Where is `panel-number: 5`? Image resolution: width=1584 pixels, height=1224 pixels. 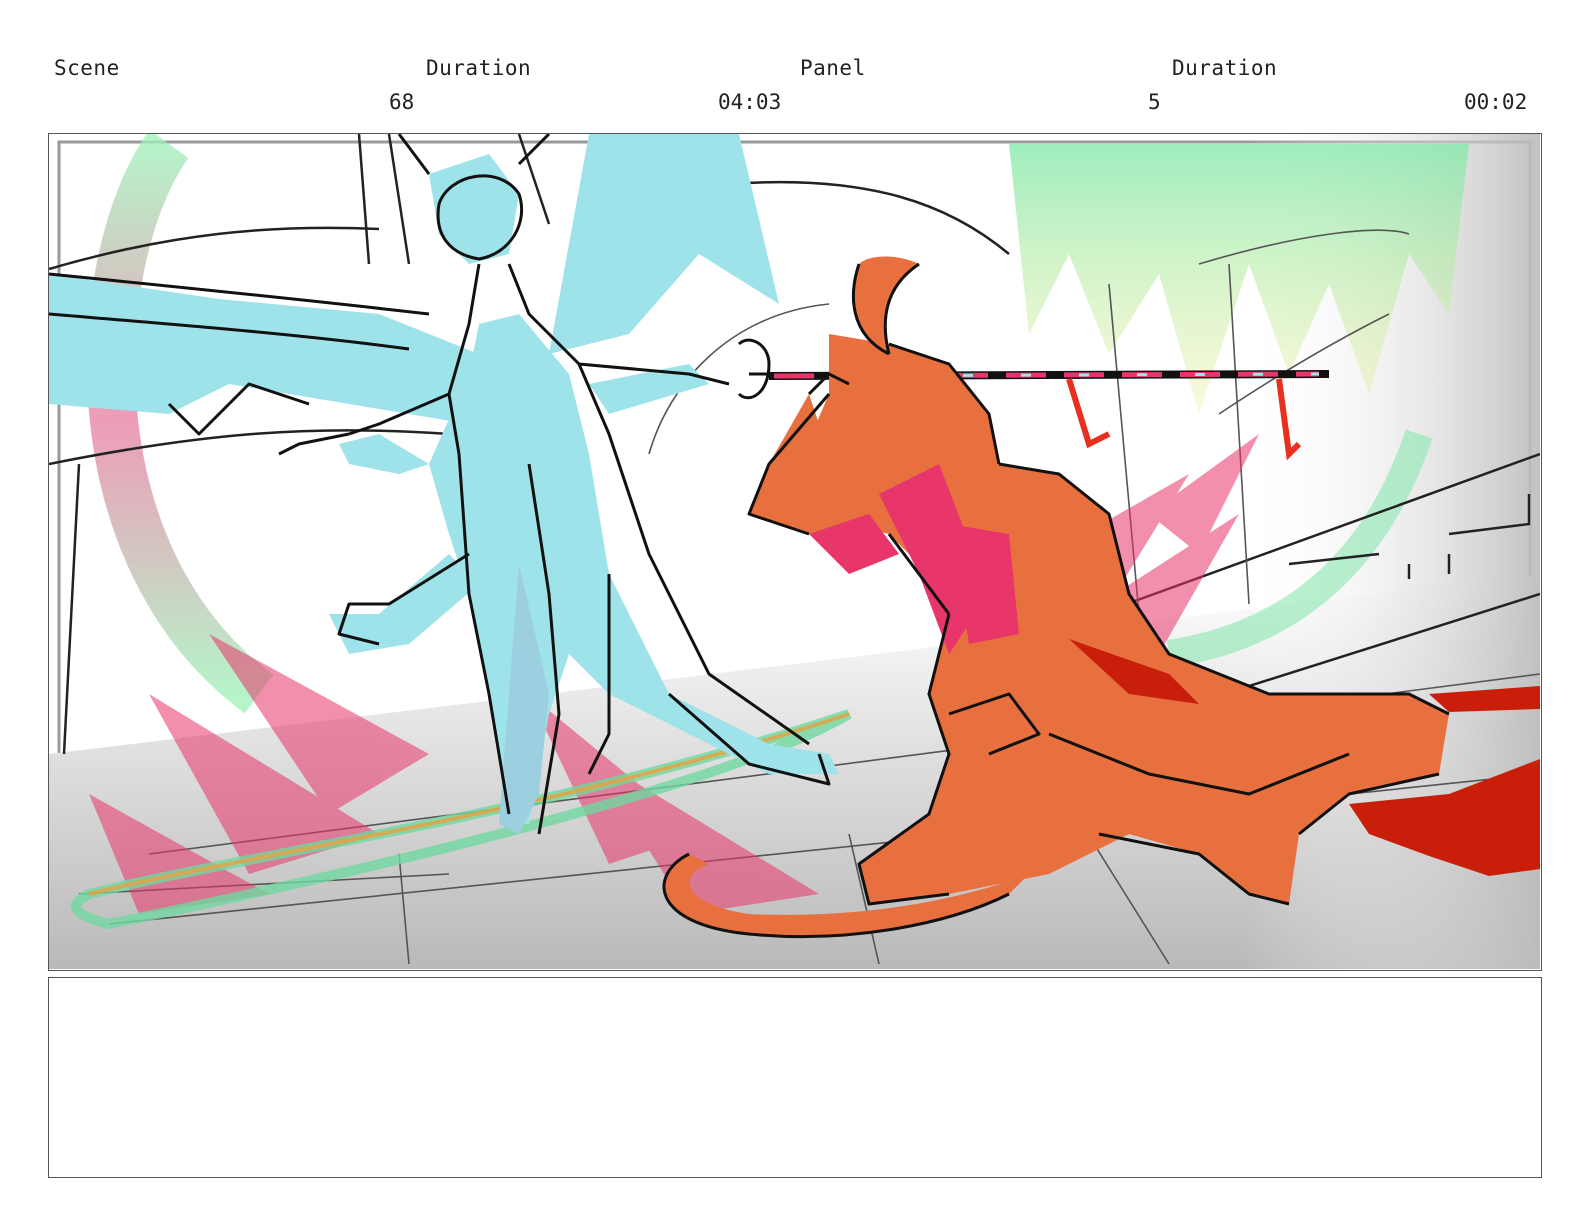 panel-number: 5 is located at coordinates (1154, 102).